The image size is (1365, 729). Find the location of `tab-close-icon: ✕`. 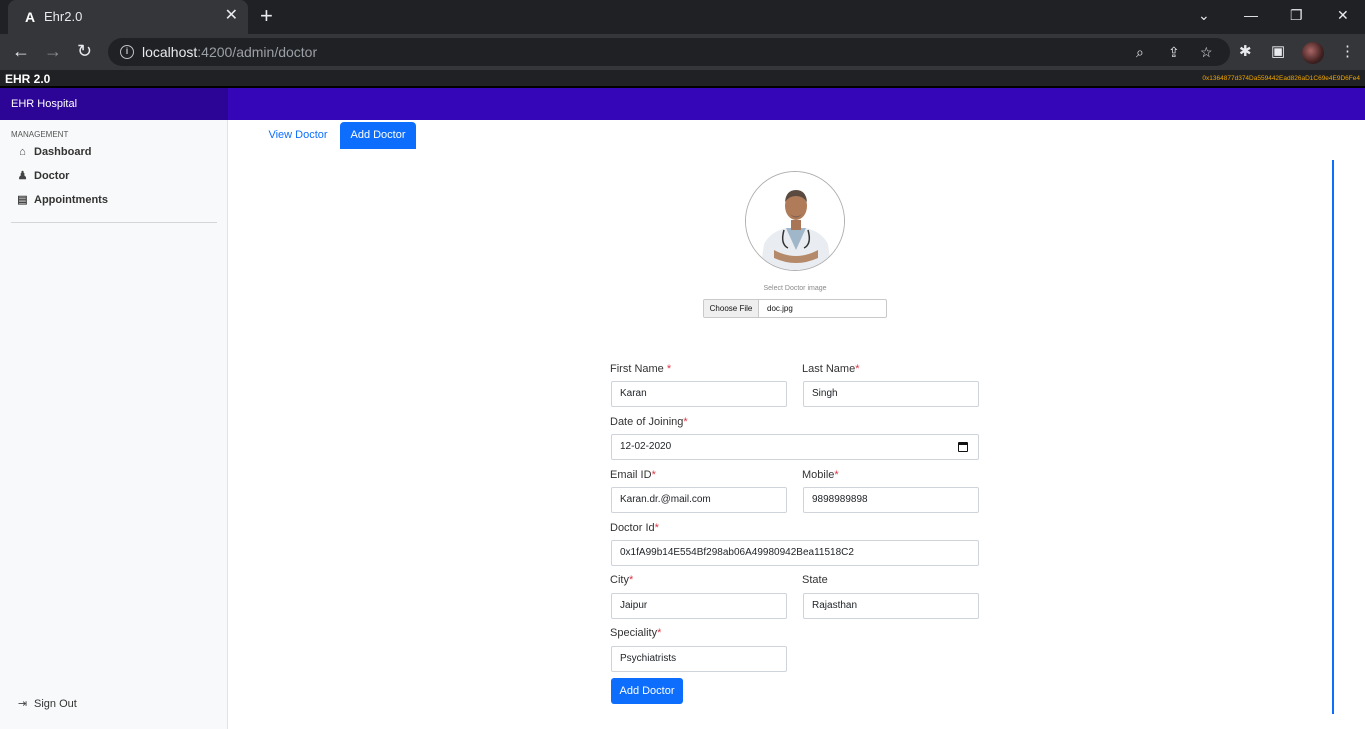

tab-close-icon: ✕ is located at coordinates (231, 16).